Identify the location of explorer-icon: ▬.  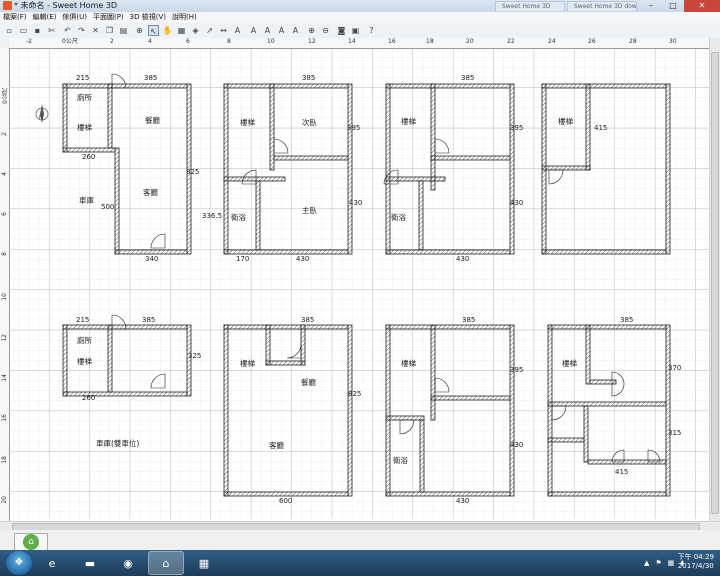
(90, 563).